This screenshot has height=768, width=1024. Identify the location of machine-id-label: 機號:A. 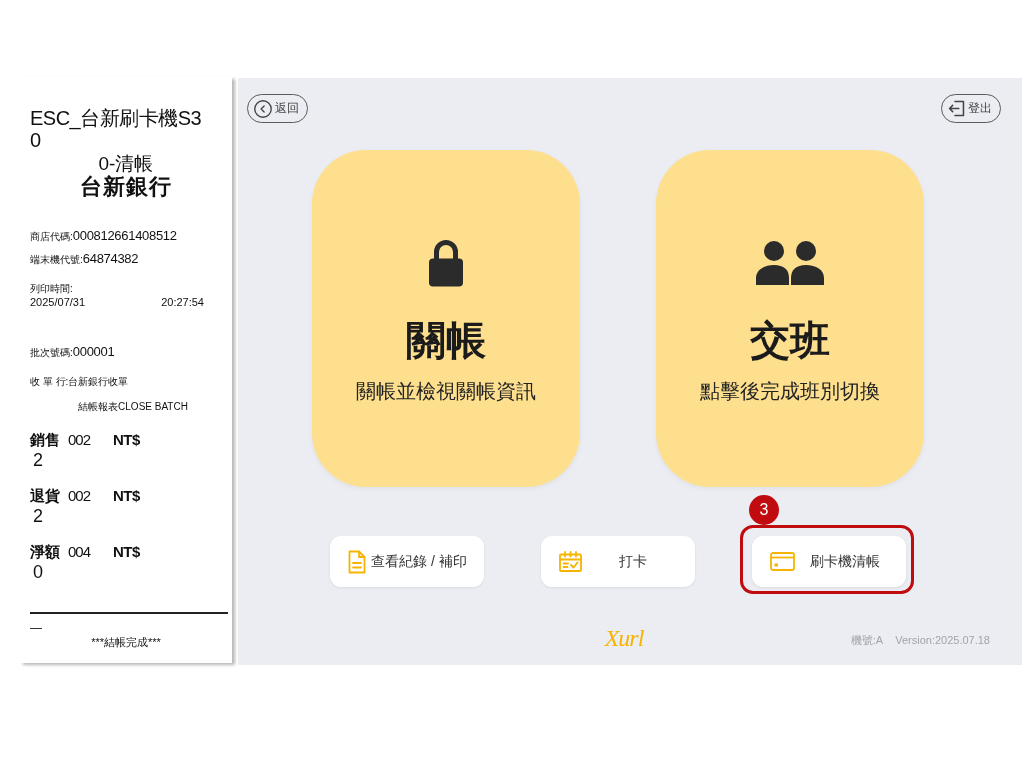
(867, 640).